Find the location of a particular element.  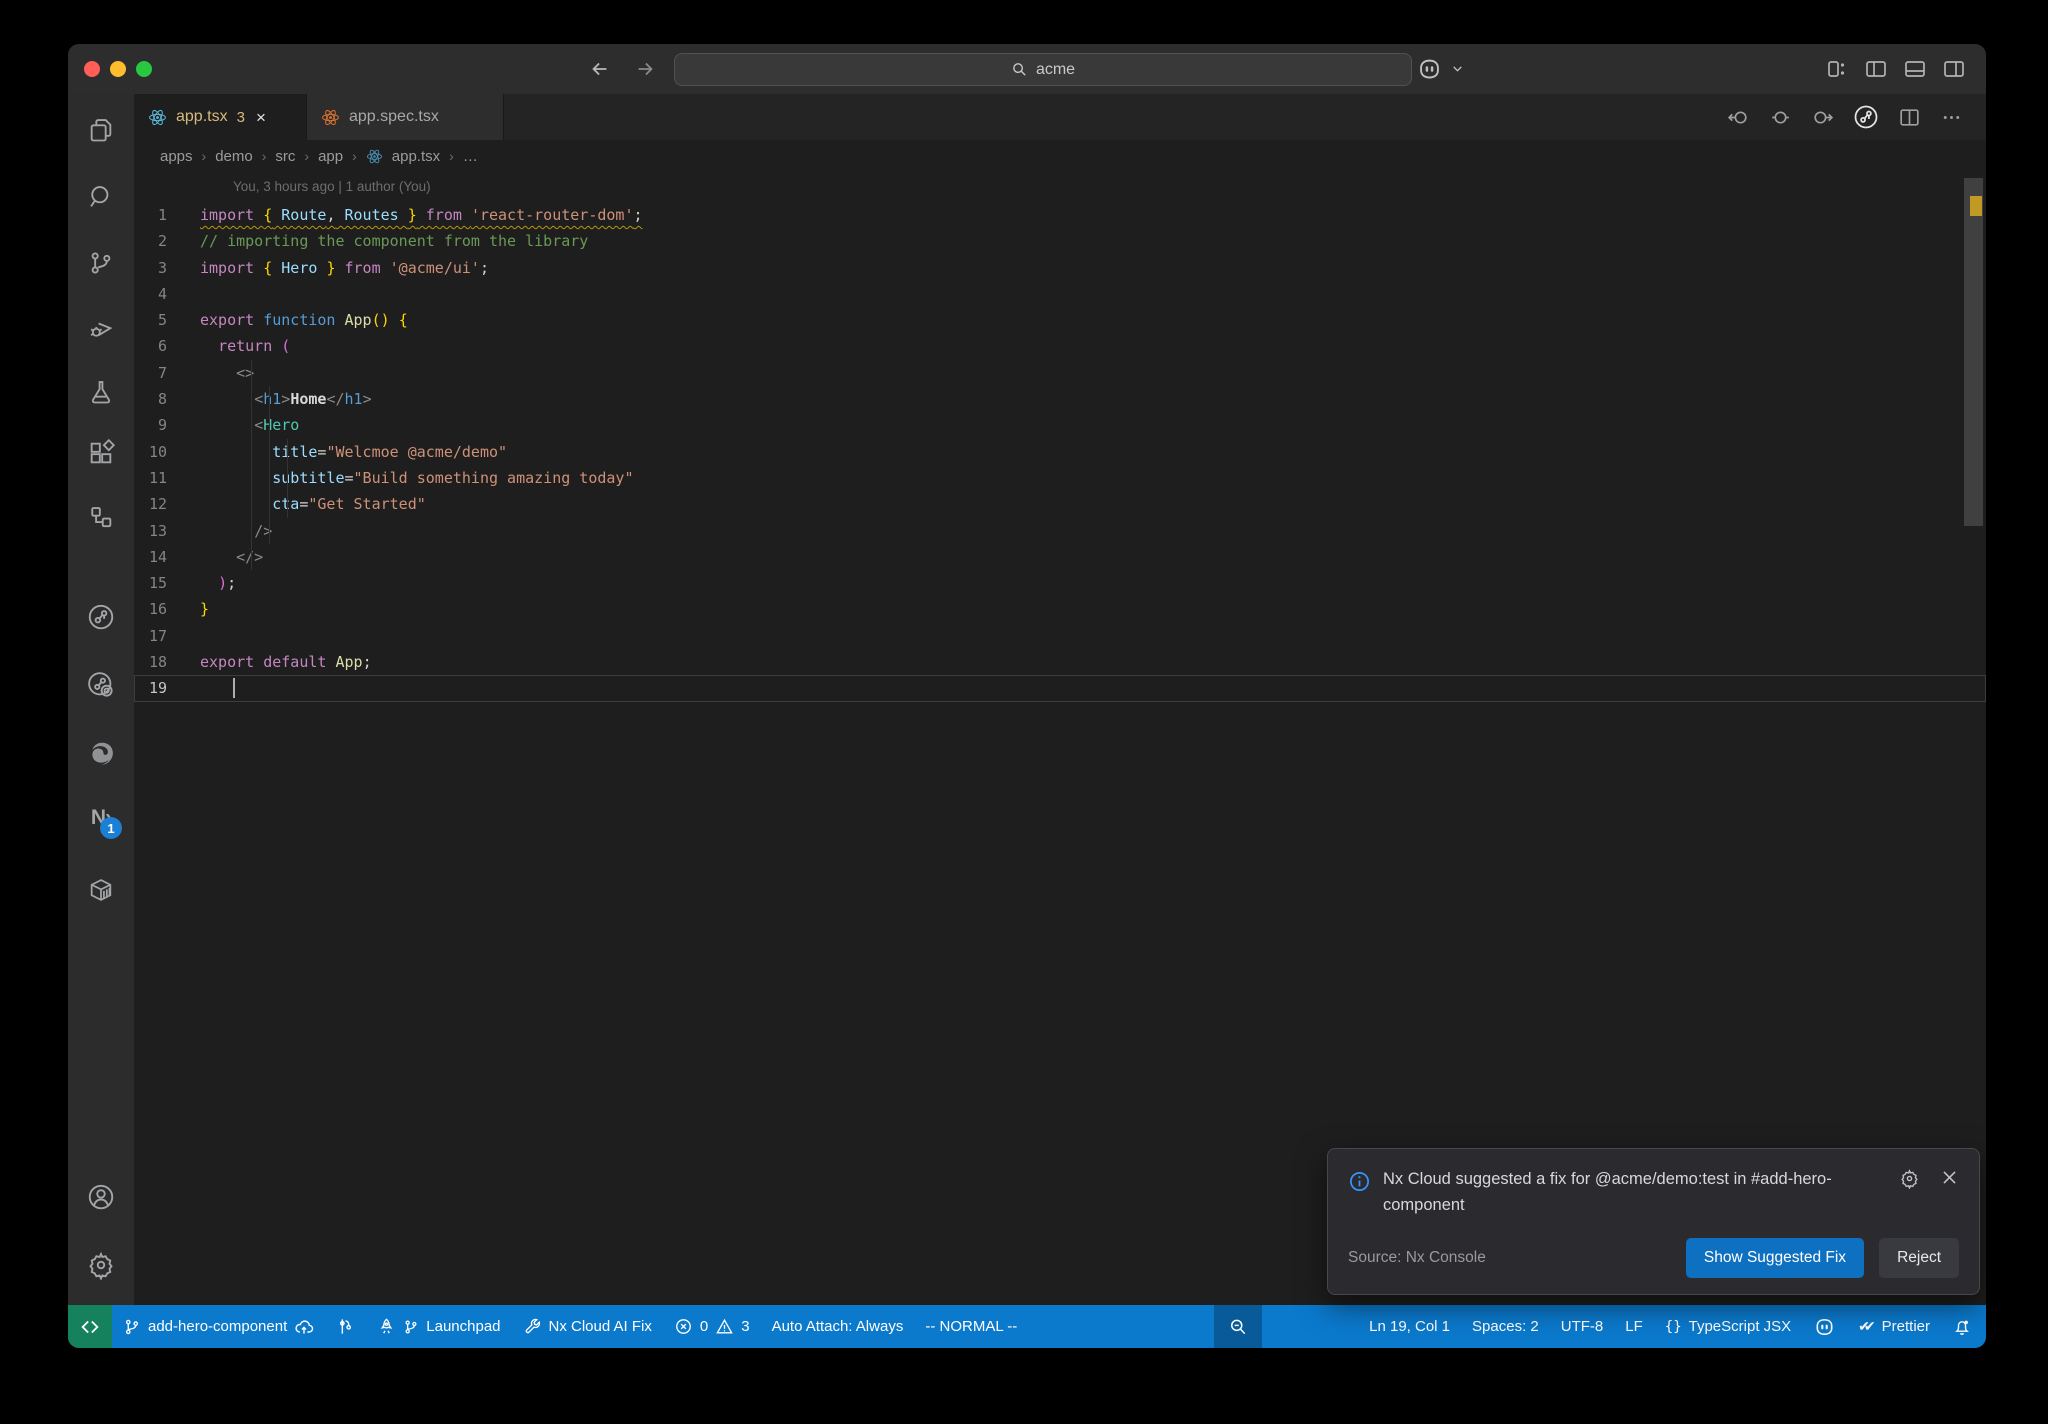

reject-button: Reject is located at coordinates (1919, 1258).